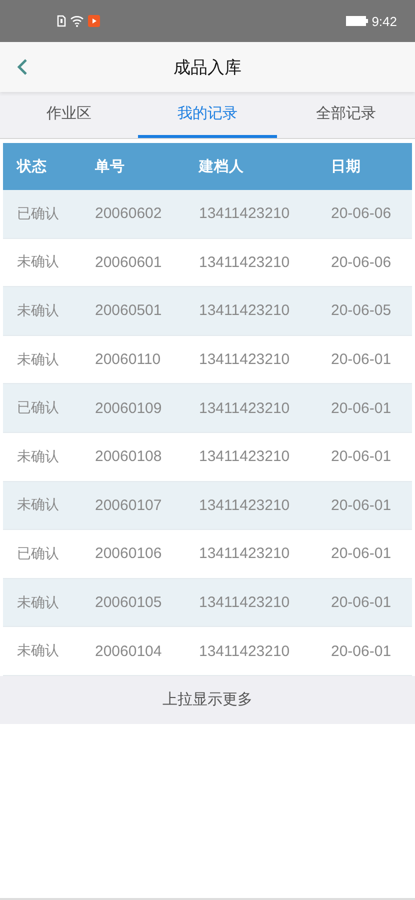 The width and height of the screenshot is (415, 900). Describe the element at coordinates (221, 167) in the screenshot. I see `column-header: 建档人` at that location.